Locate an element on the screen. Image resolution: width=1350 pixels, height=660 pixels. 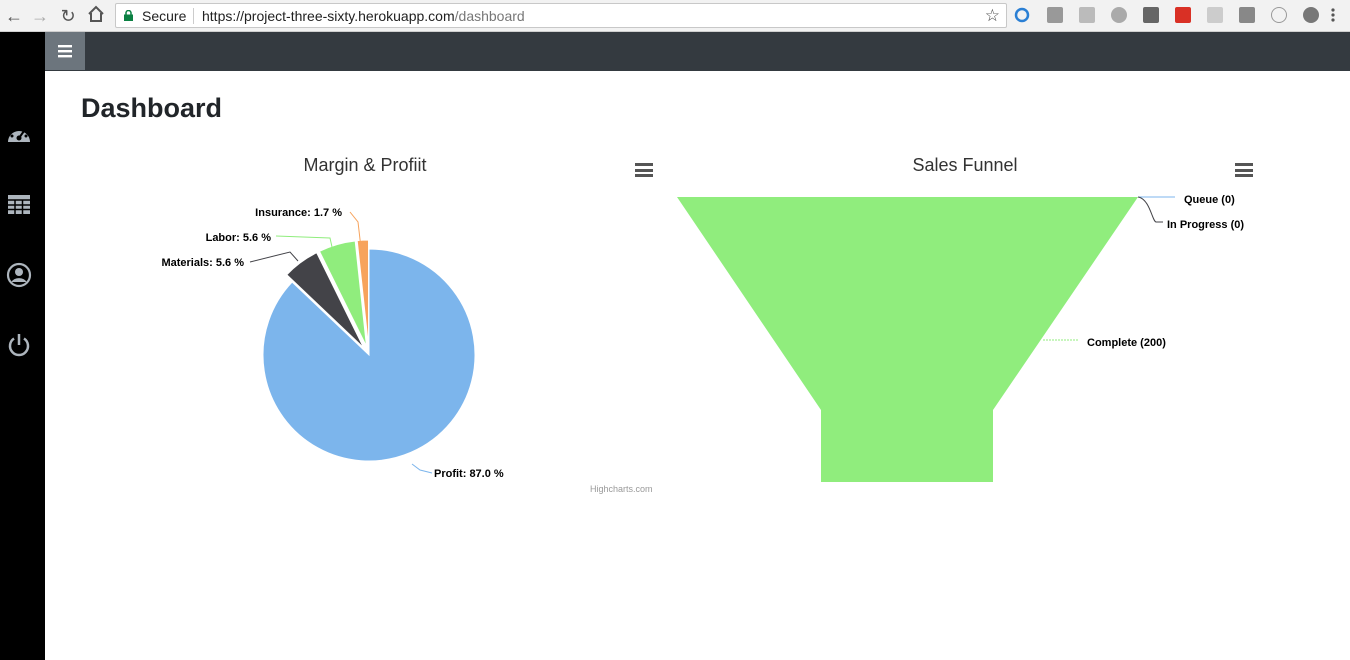
pie-label-profit: Profit: 87.0 % is located at coordinates (469, 474).